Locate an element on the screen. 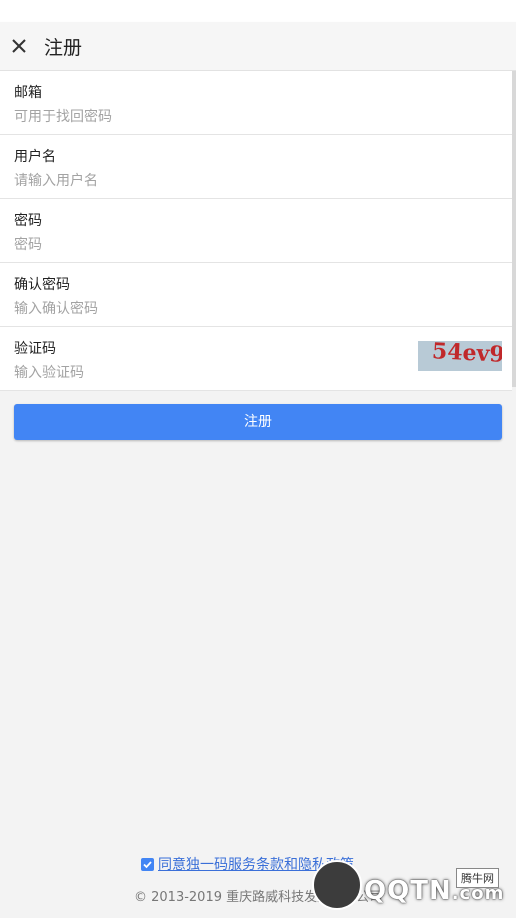 The width and height of the screenshot is (516, 918). captcha-label: 验证码 is located at coordinates (35, 349).